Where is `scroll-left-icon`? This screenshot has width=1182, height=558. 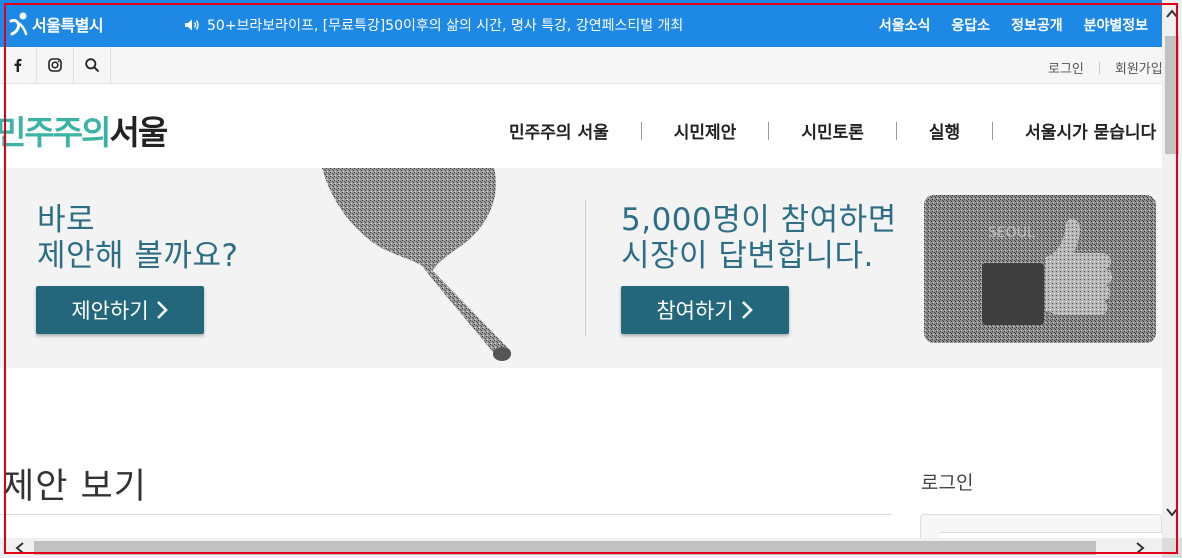
scroll-left-icon is located at coordinates (20, 548).